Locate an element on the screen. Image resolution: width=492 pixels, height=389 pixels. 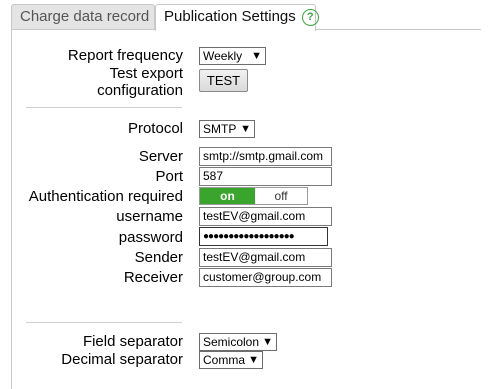
tab-charge-data-record: Charge data record is located at coordinates (83, 17).